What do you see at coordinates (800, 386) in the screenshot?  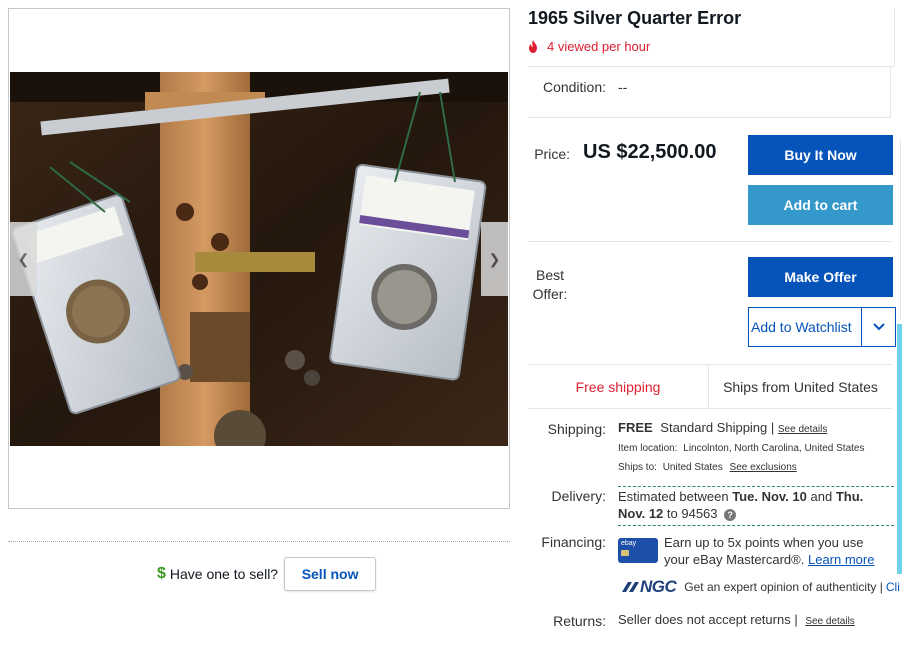 I see `ships-from-text: Ships from United States` at bounding box center [800, 386].